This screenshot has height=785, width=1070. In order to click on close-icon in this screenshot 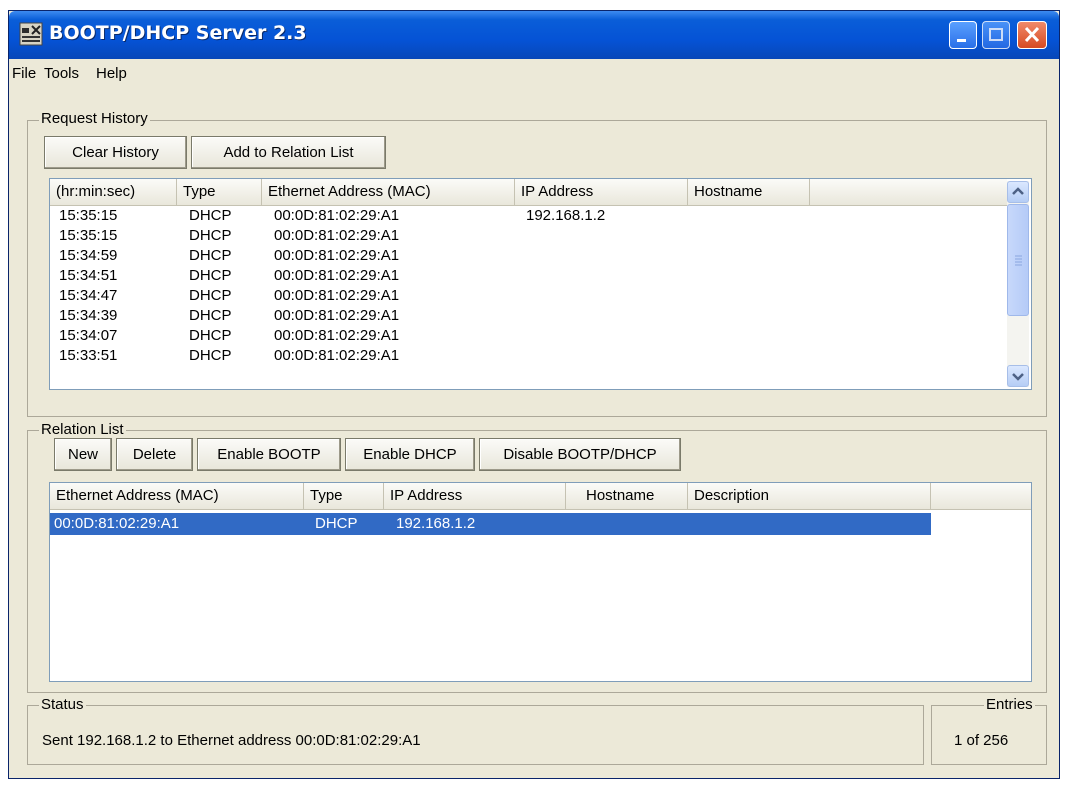, I will do `click(1032, 34)`.